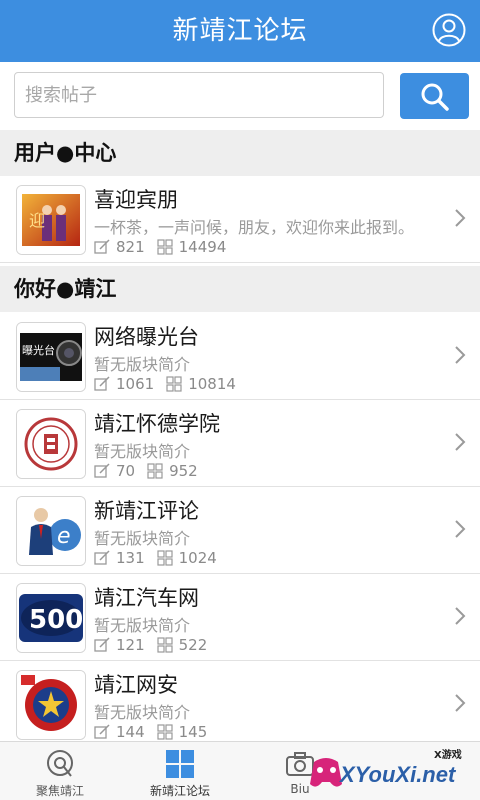  I want to click on nav-item-forum: 新靖江论坛, so click(180, 771).